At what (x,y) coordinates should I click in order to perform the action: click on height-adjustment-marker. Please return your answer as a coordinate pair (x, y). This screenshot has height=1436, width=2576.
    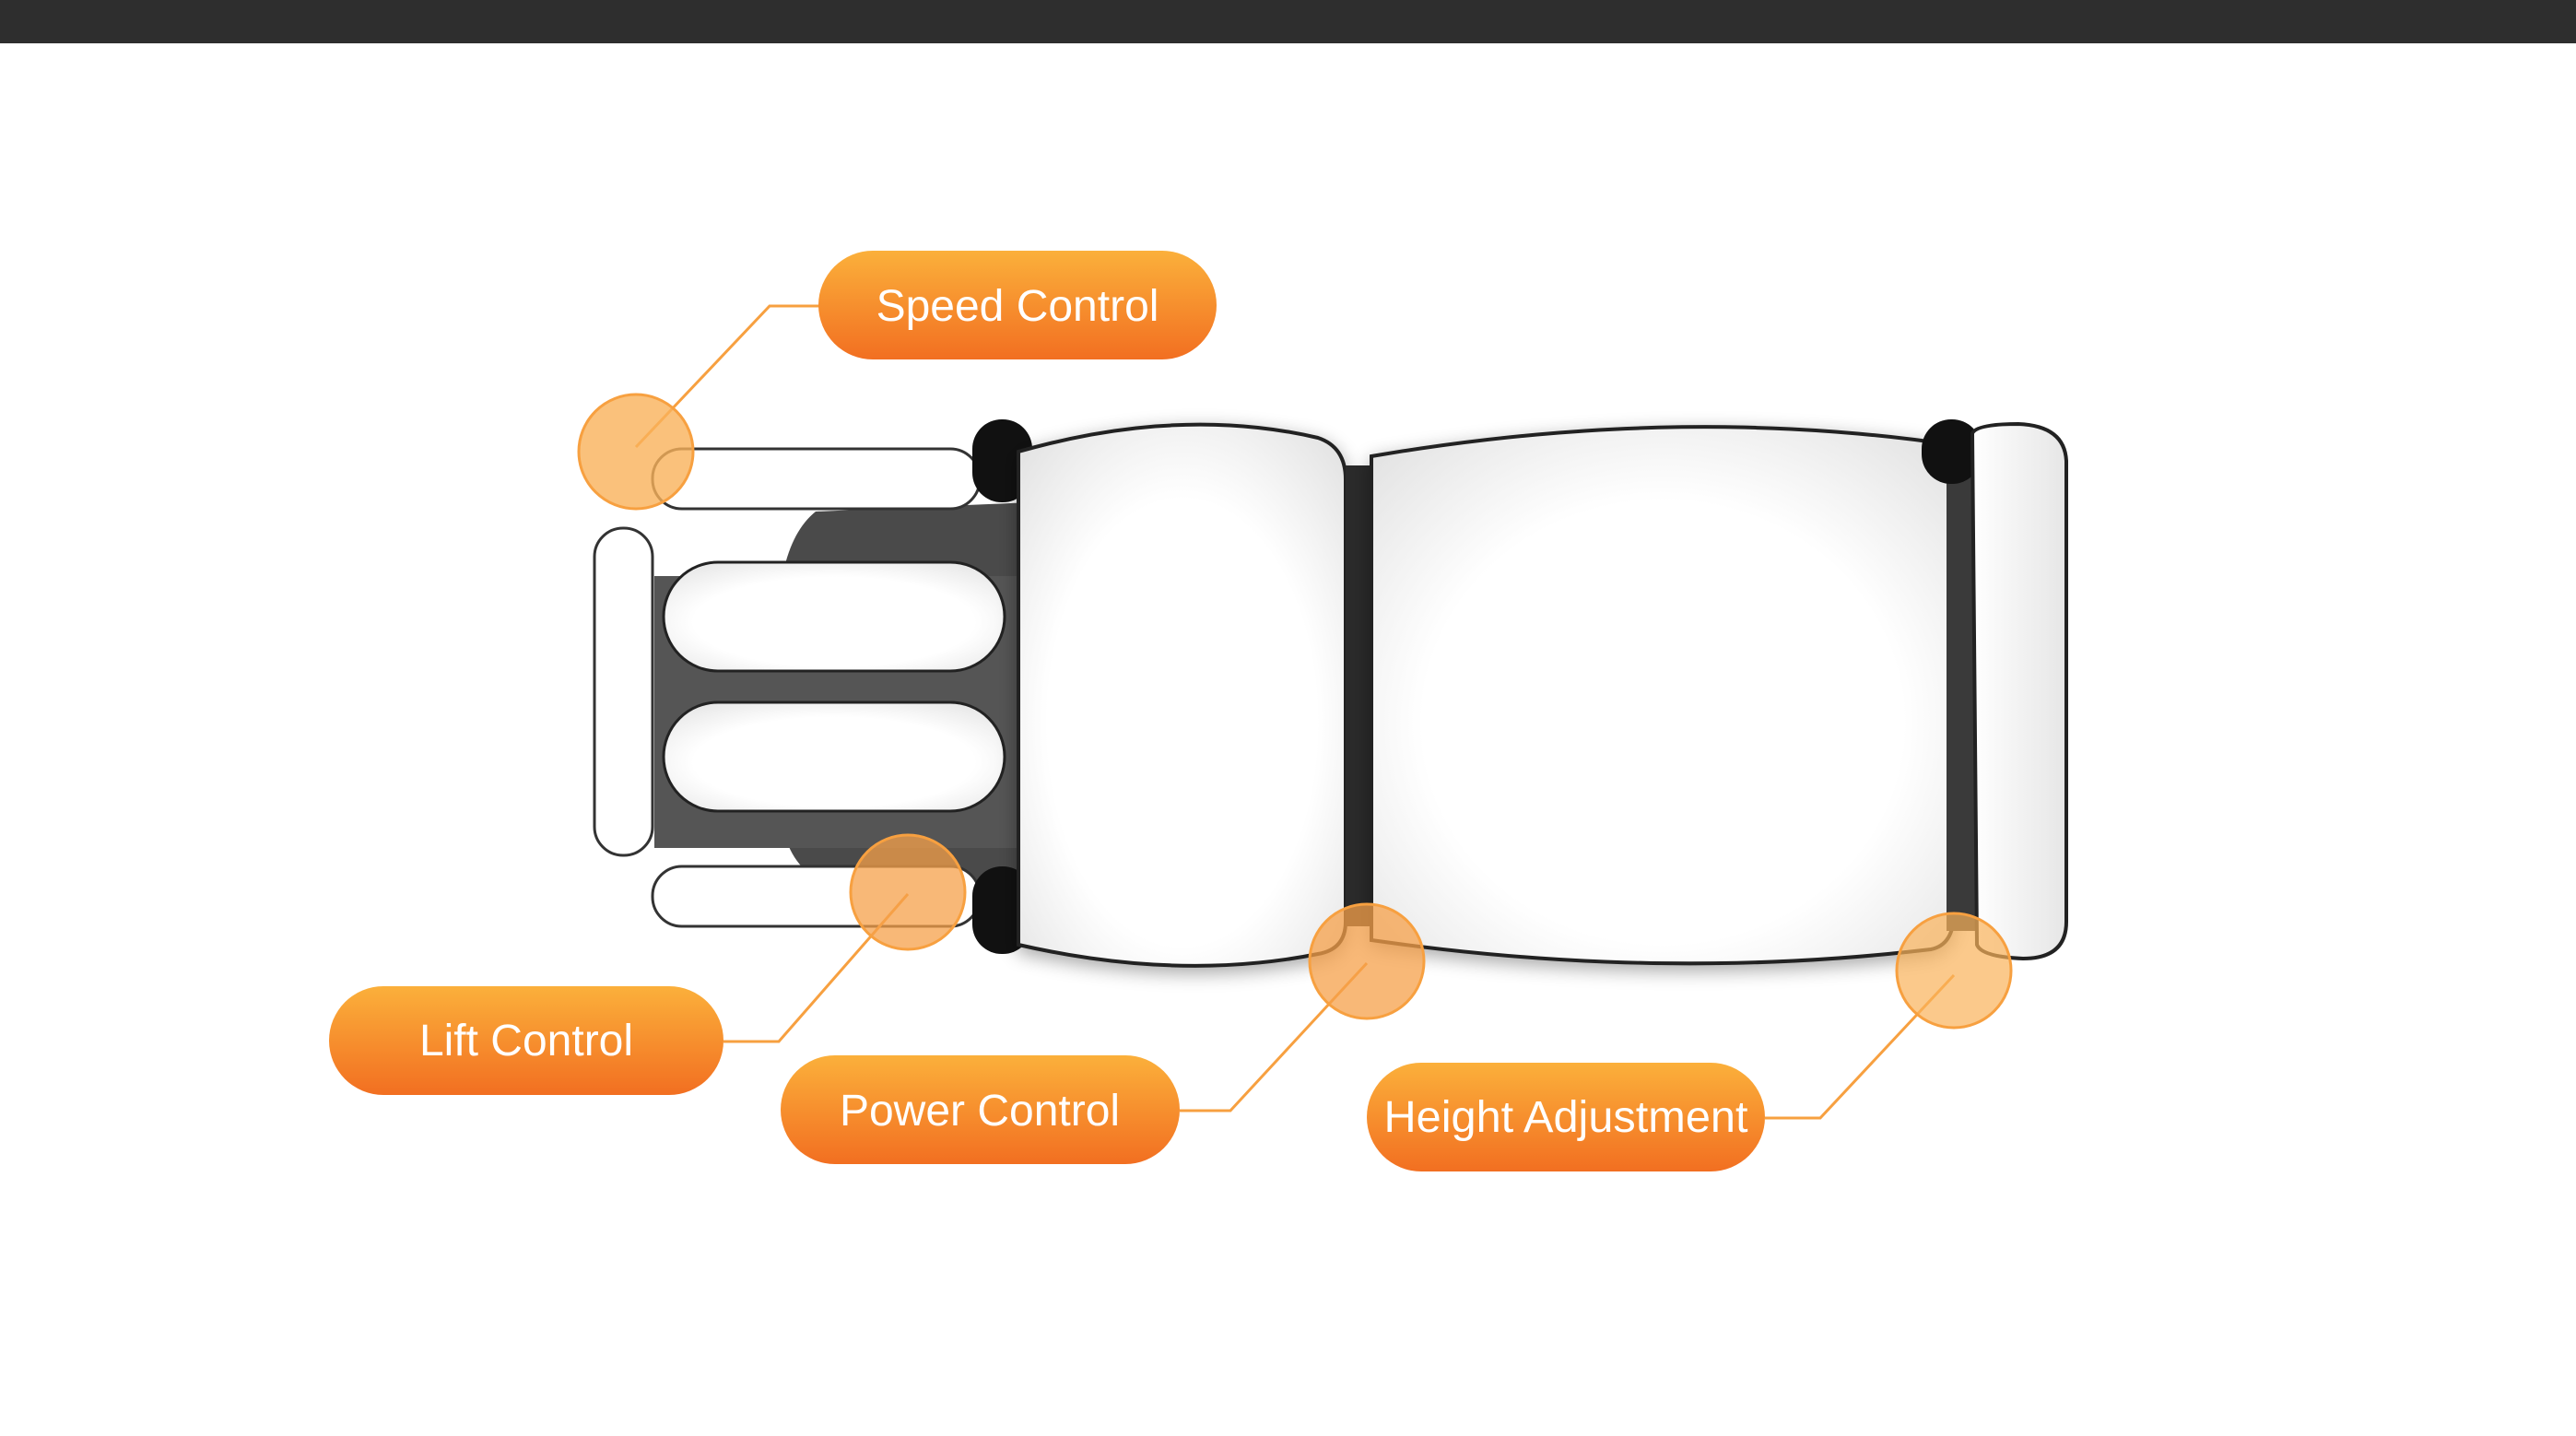
    Looking at the image, I should click on (1954, 971).